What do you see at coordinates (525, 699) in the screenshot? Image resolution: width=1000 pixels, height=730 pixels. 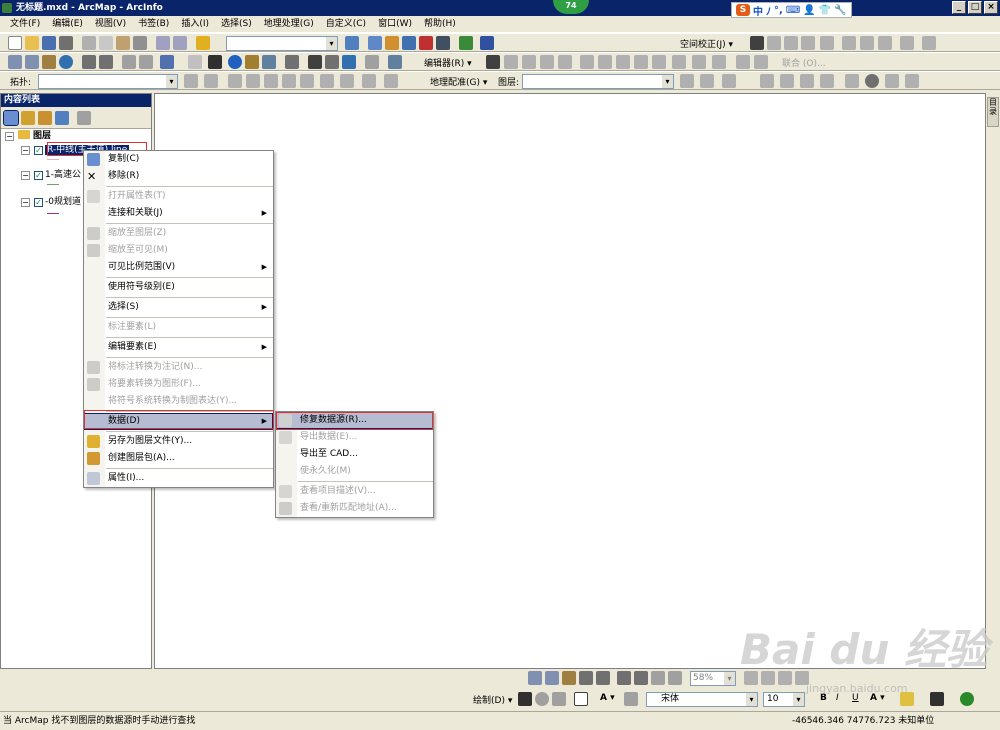 I see `draw-select-icon` at bounding box center [525, 699].